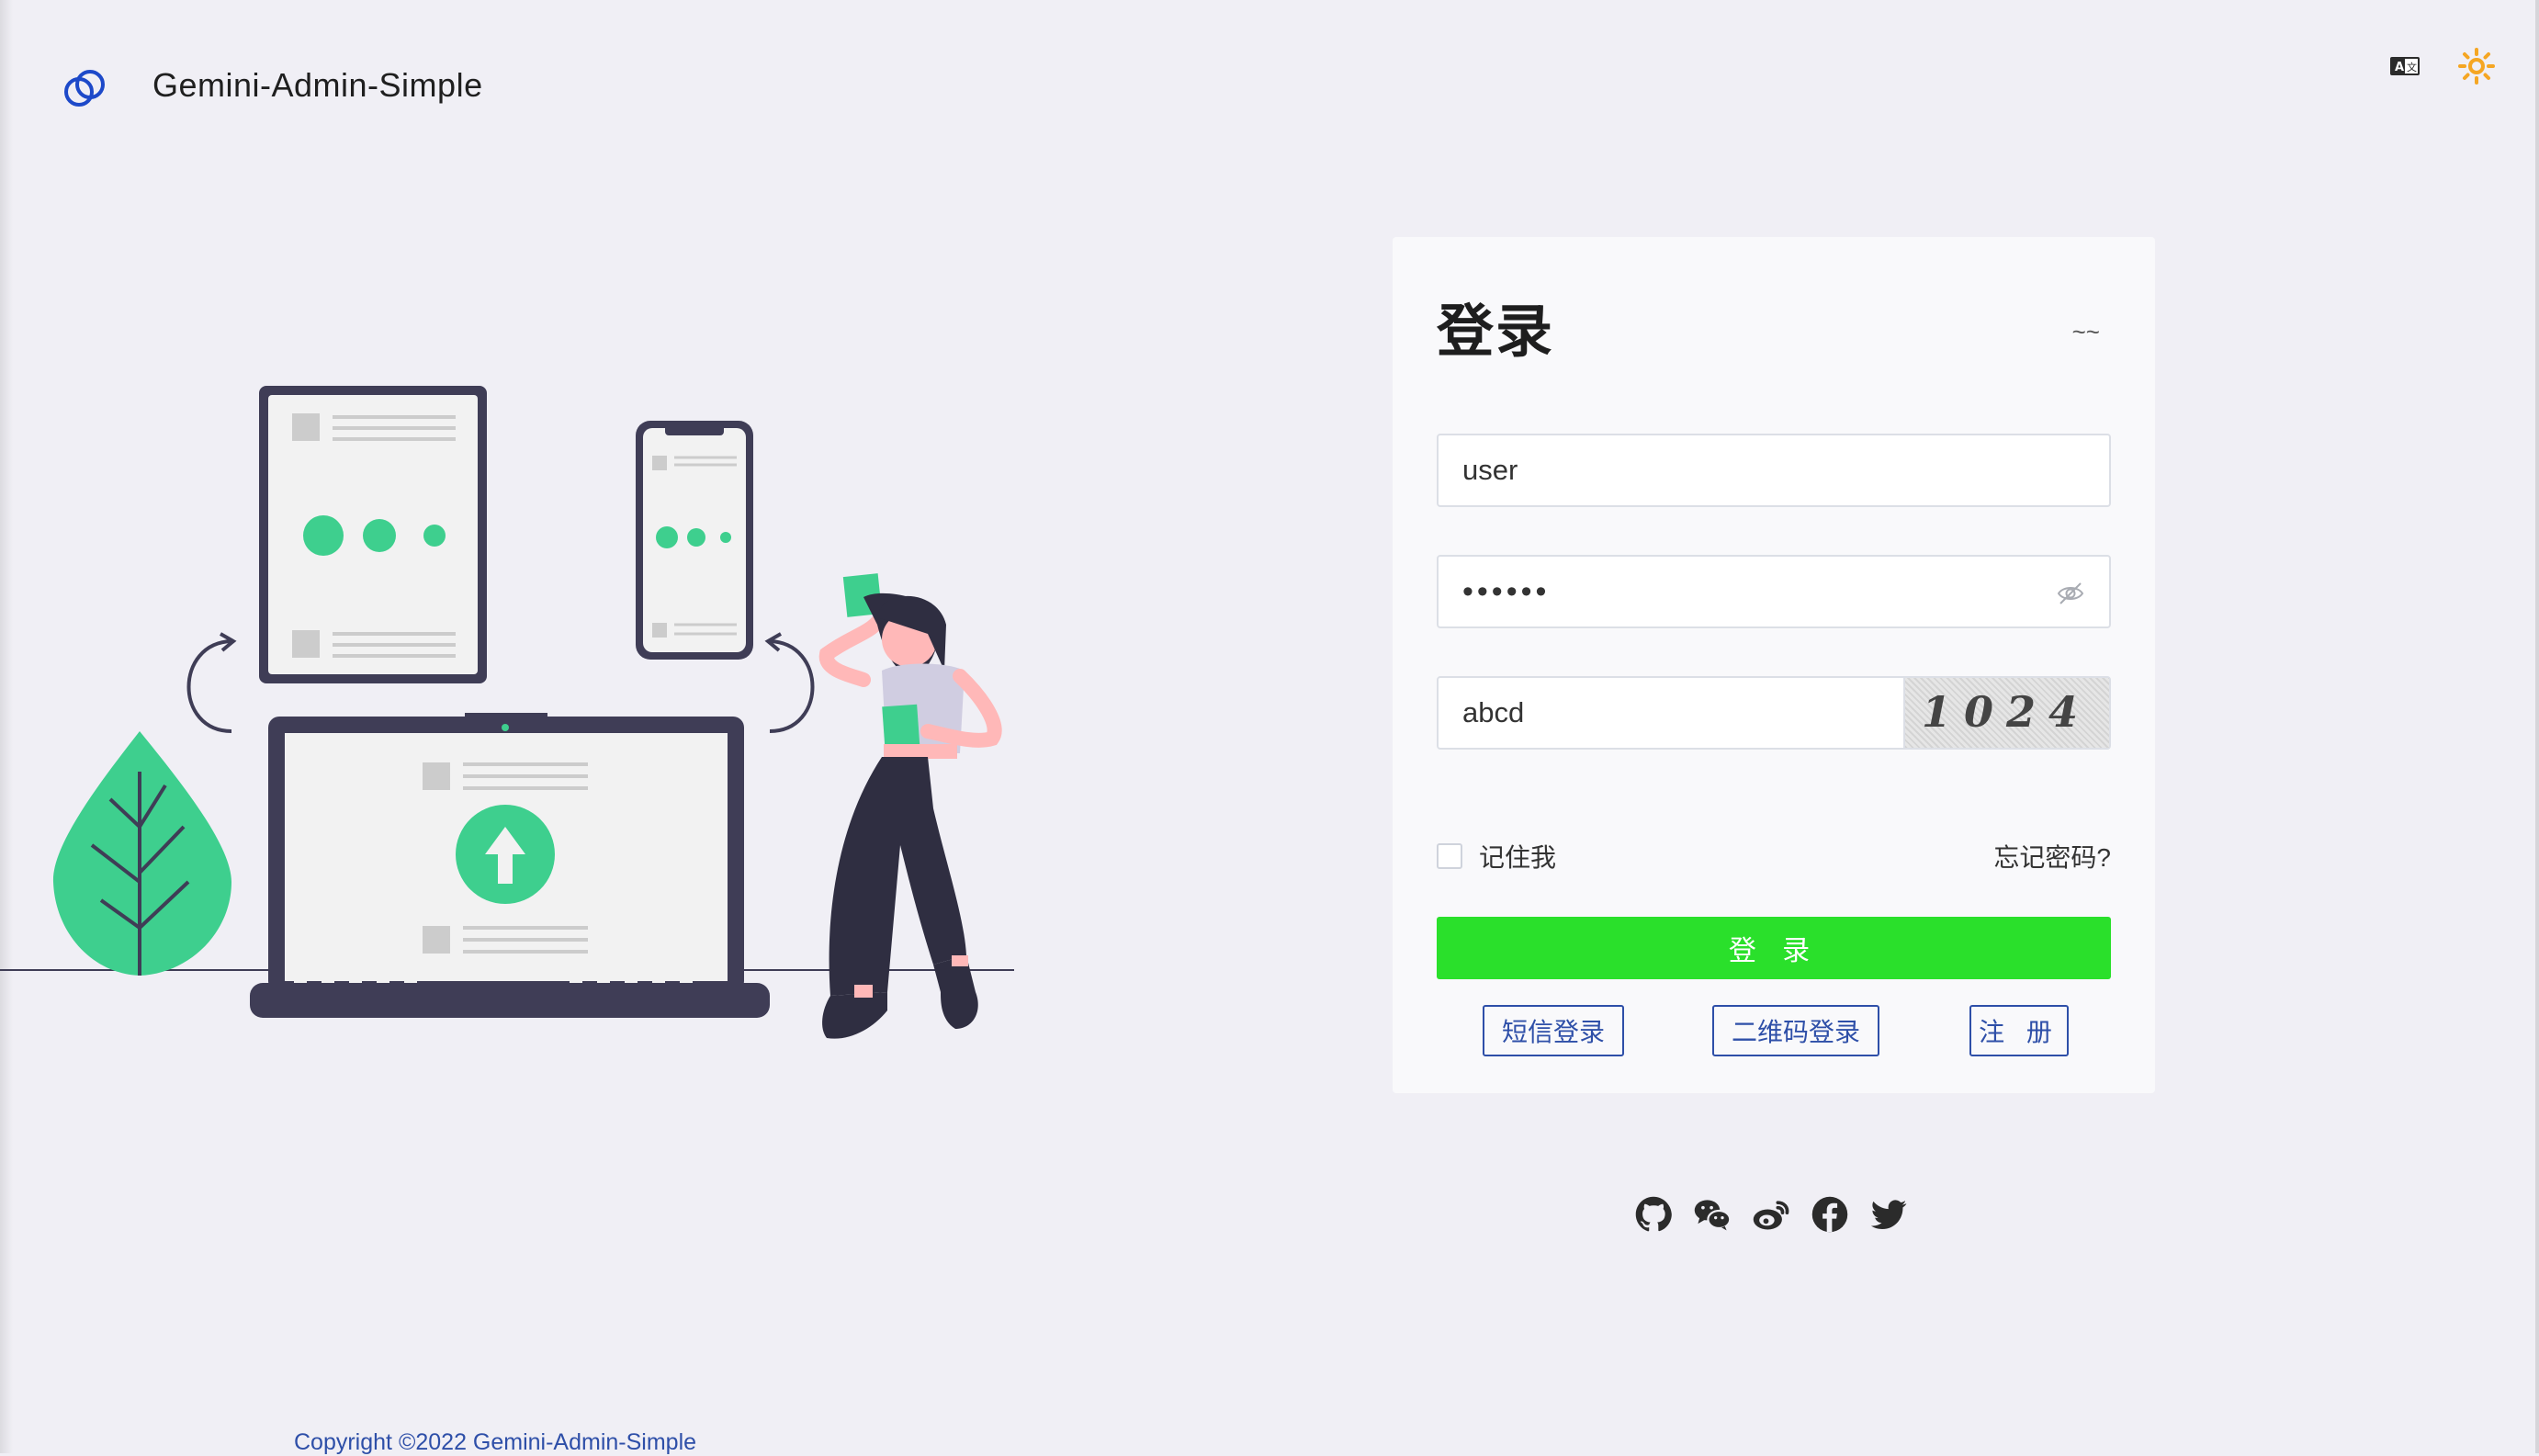 The height and width of the screenshot is (1456, 2539). I want to click on forgot-password-link: 忘记密码?, so click(2052, 856).